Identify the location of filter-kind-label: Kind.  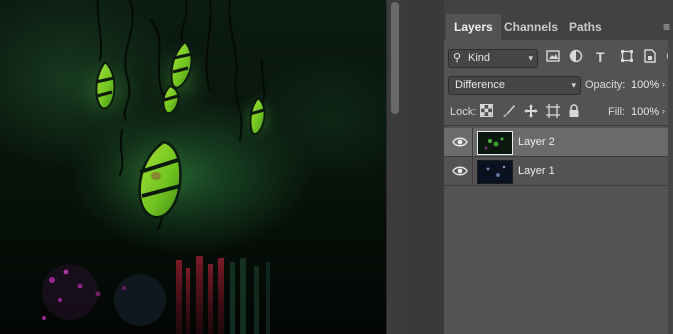
(479, 58).